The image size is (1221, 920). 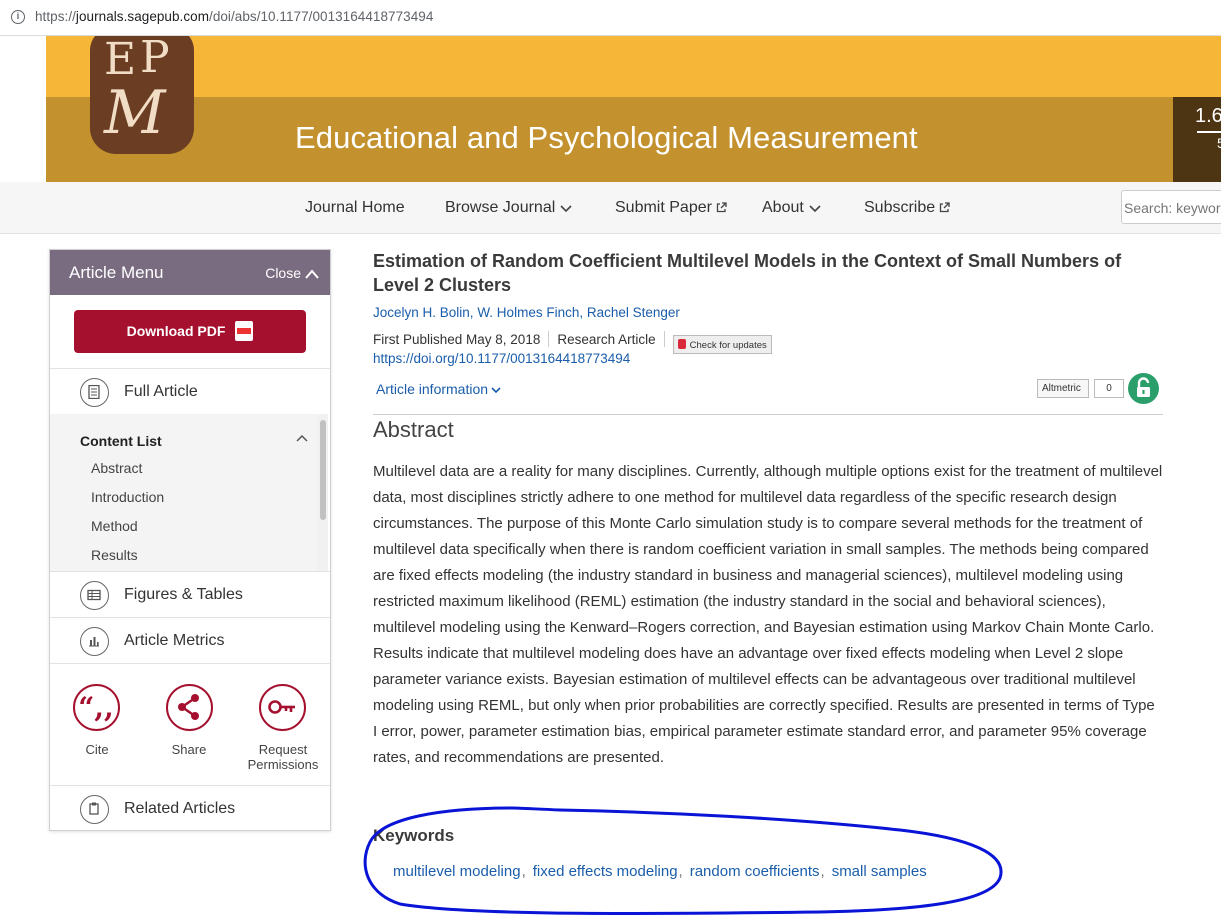 What do you see at coordinates (606, 339) in the screenshot?
I see `article-type: Research Article` at bounding box center [606, 339].